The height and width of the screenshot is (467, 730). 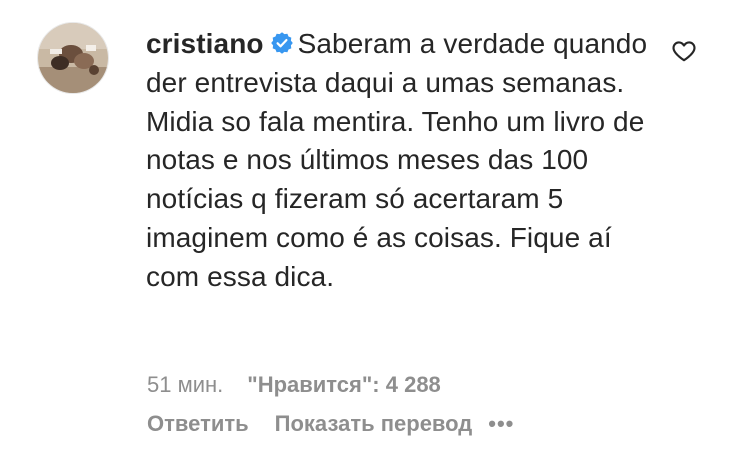 I want to click on username-link: cristiano, so click(x=205, y=43).